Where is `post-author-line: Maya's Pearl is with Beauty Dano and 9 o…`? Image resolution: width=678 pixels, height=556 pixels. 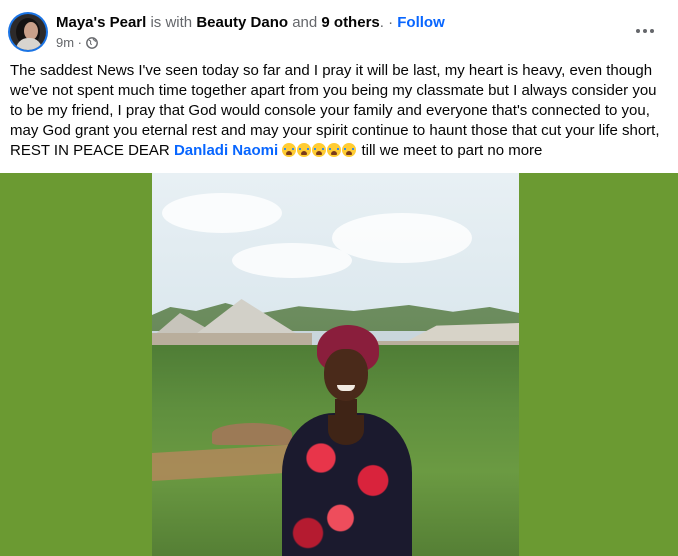
post-author-line: Maya's Pearl is with Beauty Dano and 9 o… is located at coordinates (250, 23).